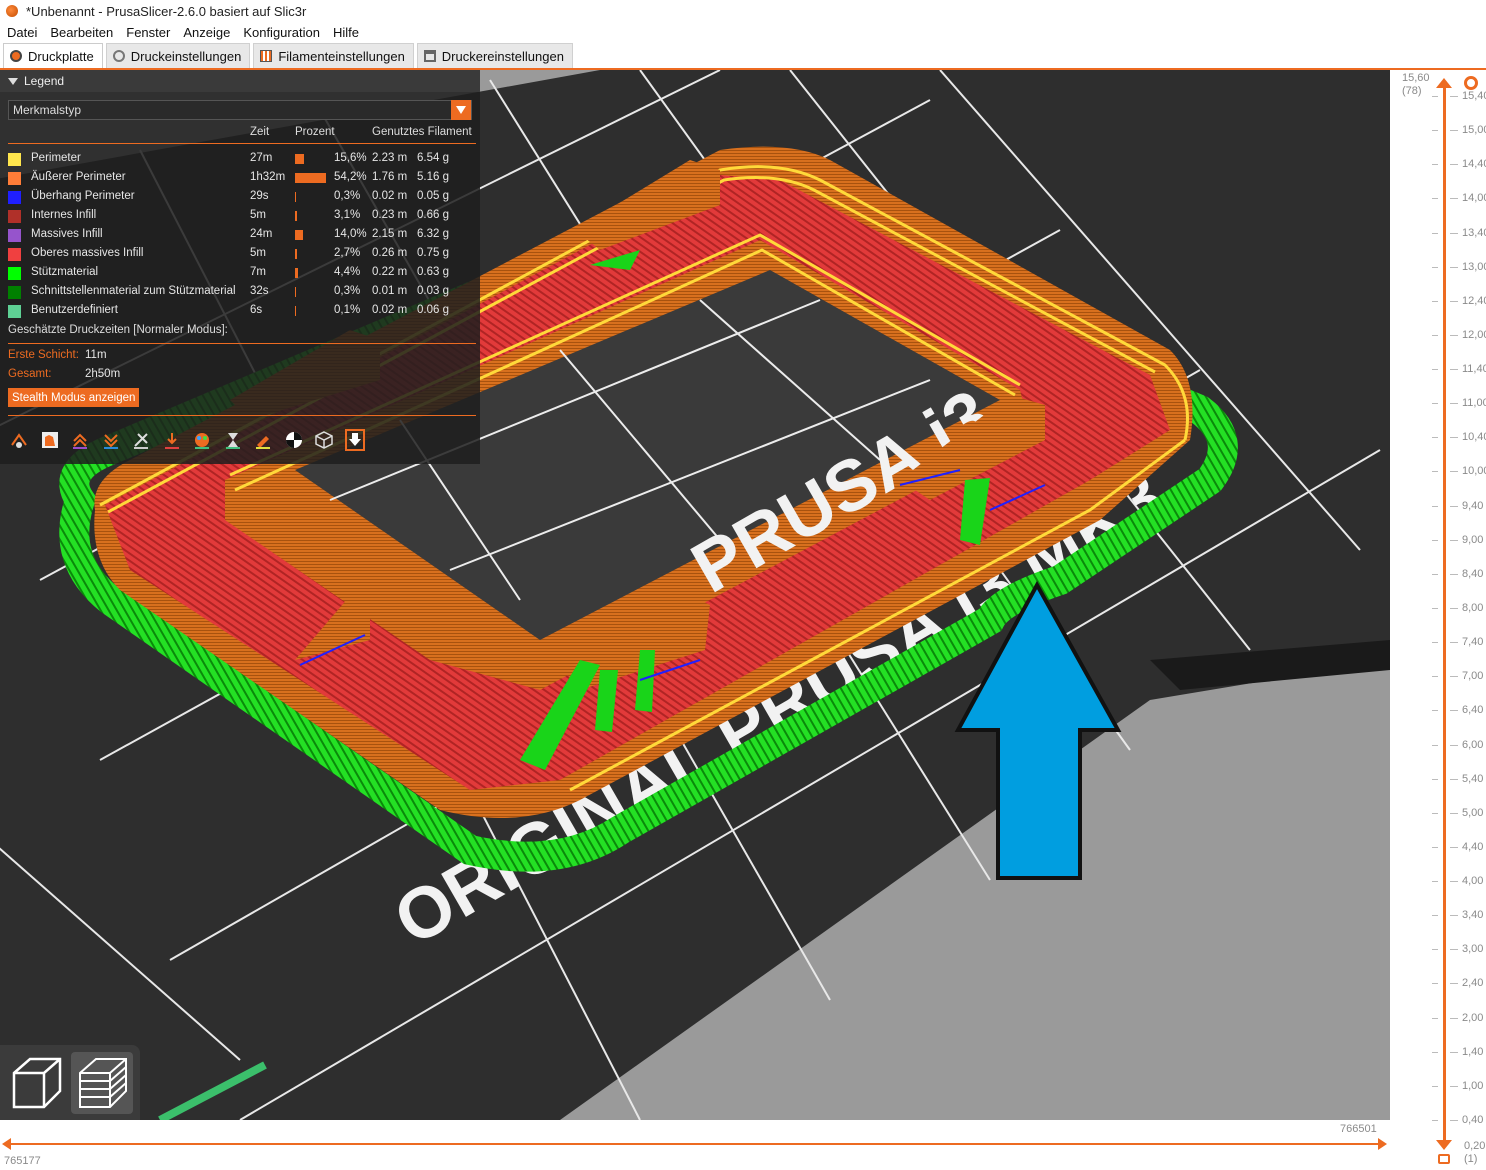 The height and width of the screenshot is (1170, 1486). Describe the element at coordinates (1474, 403) in the screenshot. I see `layer-tick-label: 11,00` at that location.